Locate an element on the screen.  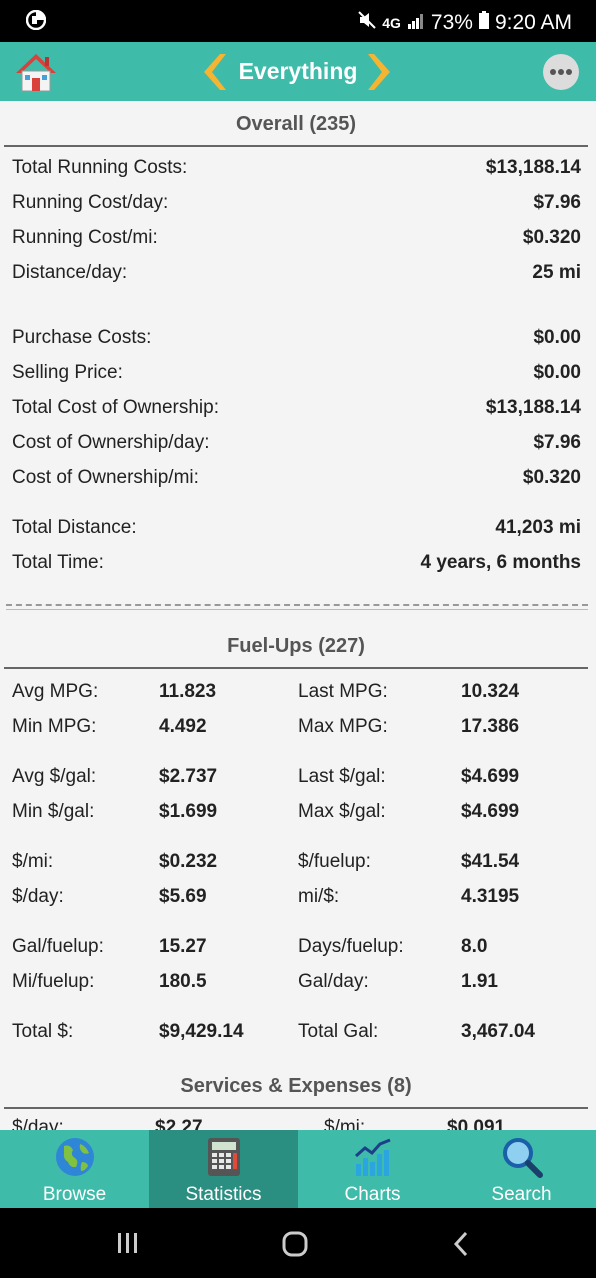
tab-search: Search is located at coordinates (521, 1169).